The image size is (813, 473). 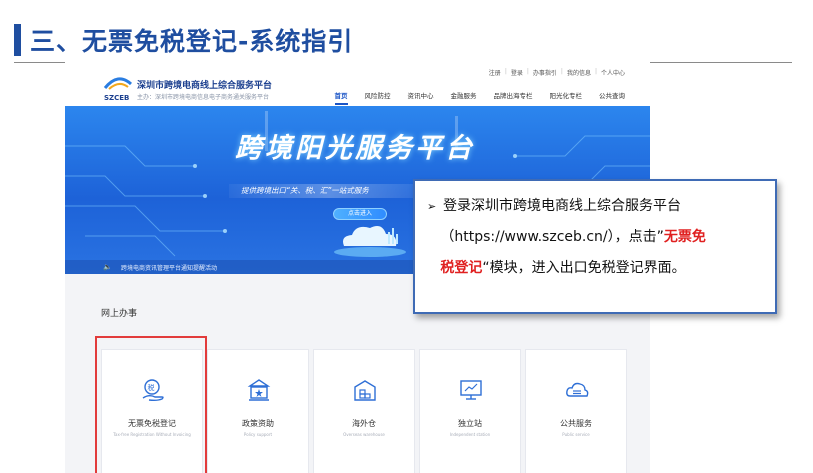 What do you see at coordinates (576, 434) in the screenshot?
I see `card-english-label: Public service` at bounding box center [576, 434].